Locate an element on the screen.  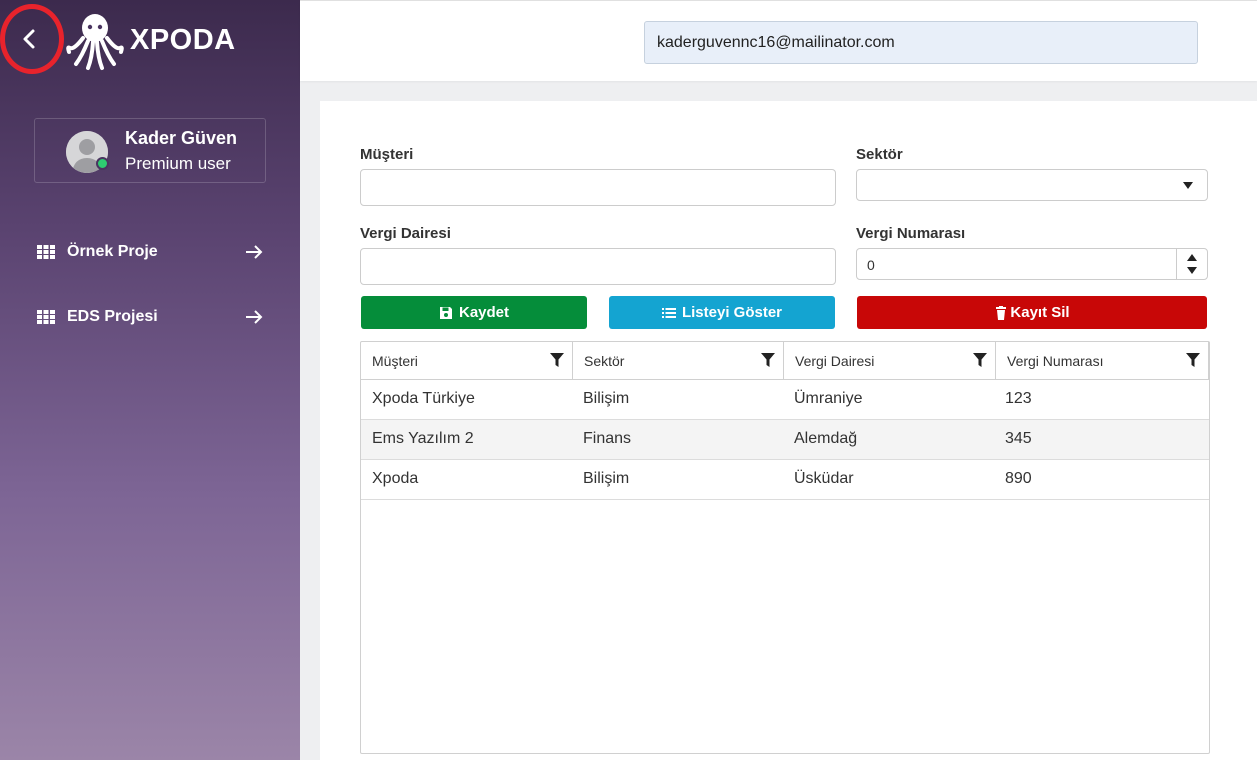
app-logo: XPODA is located at coordinates (151, 40).